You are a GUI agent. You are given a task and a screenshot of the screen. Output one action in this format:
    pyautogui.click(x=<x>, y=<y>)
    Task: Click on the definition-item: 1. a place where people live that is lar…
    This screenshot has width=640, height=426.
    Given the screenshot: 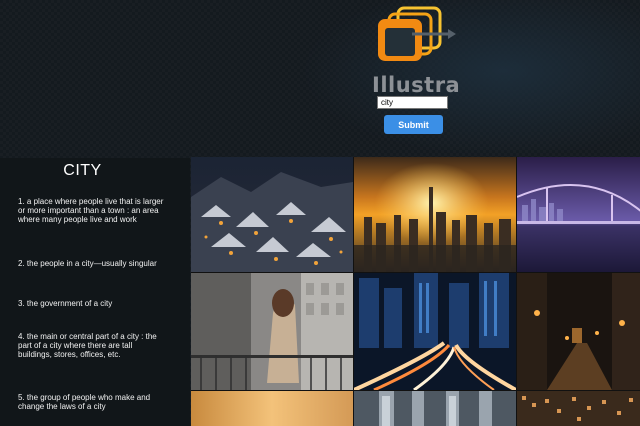 What is the action you would take?
    pyautogui.click(x=91, y=210)
    